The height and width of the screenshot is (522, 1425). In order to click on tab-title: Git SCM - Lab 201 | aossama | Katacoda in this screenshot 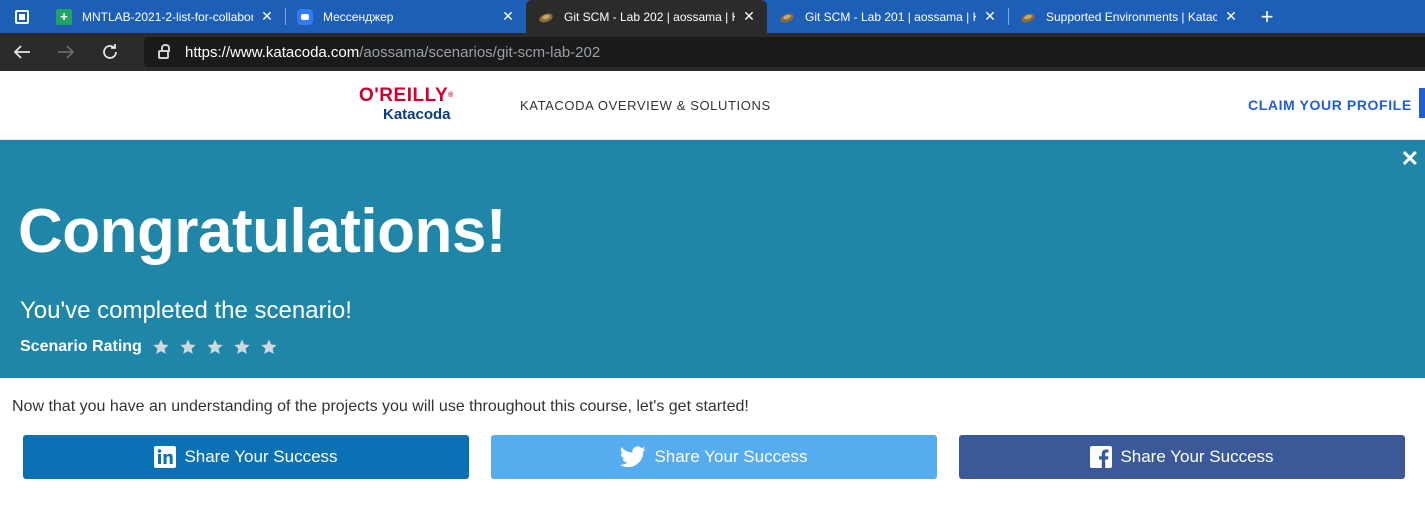, I will do `click(890, 16)`.